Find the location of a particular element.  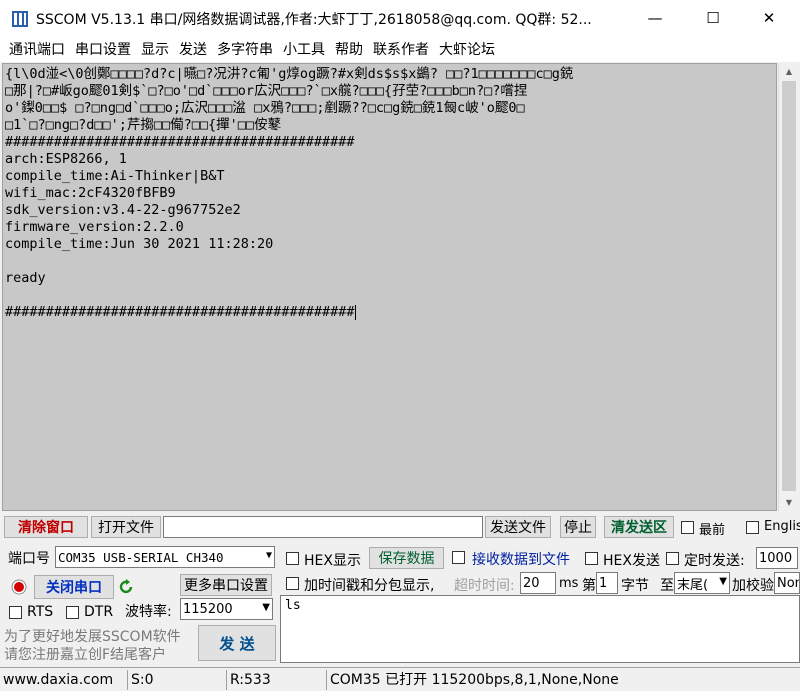

rts-label: RTS is located at coordinates (40, 612).